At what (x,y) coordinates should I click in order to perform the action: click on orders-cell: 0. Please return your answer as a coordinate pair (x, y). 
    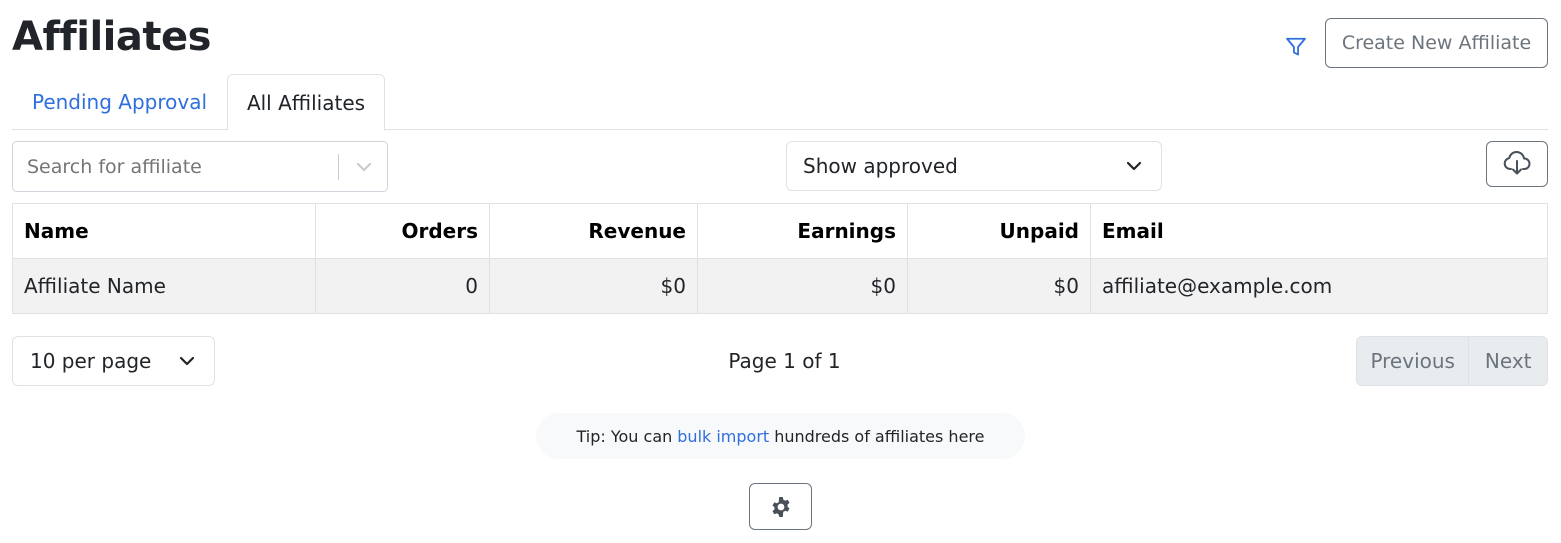
    Looking at the image, I should click on (402, 286).